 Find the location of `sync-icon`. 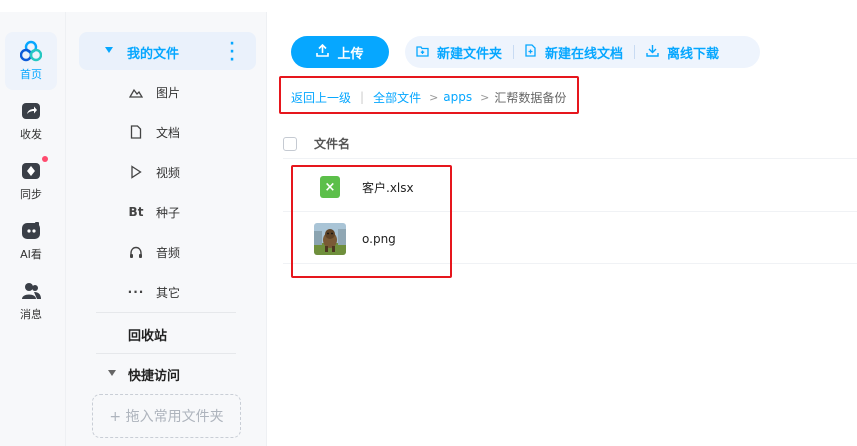

sync-icon is located at coordinates (34, 169).